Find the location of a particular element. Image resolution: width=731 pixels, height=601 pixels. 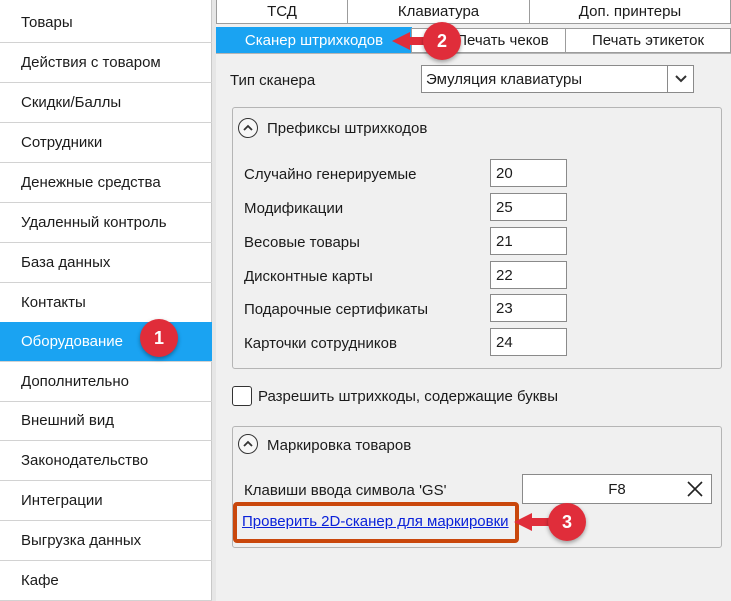

sidebar-item-remote-control: Удаленный контроль is located at coordinates (106, 223).